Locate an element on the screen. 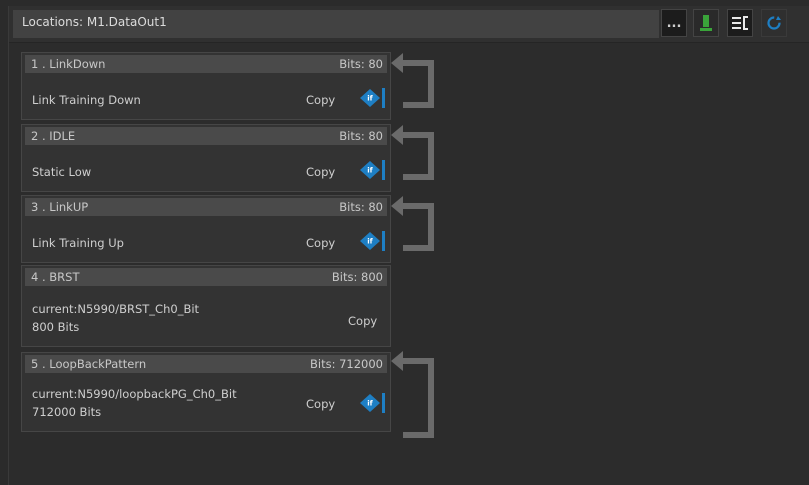 The height and width of the screenshot is (485, 809). block-bit-count: 800 Bits is located at coordinates (56, 327).